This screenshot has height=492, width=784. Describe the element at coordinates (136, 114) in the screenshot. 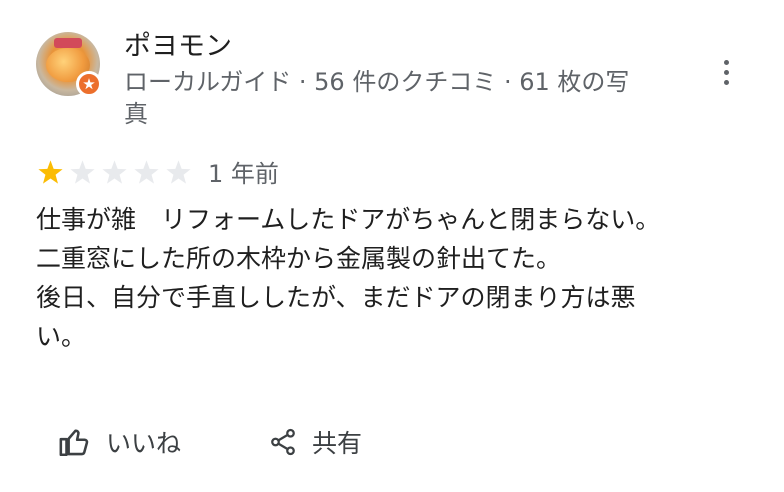

I see `reviewer-meta-line: 真` at that location.